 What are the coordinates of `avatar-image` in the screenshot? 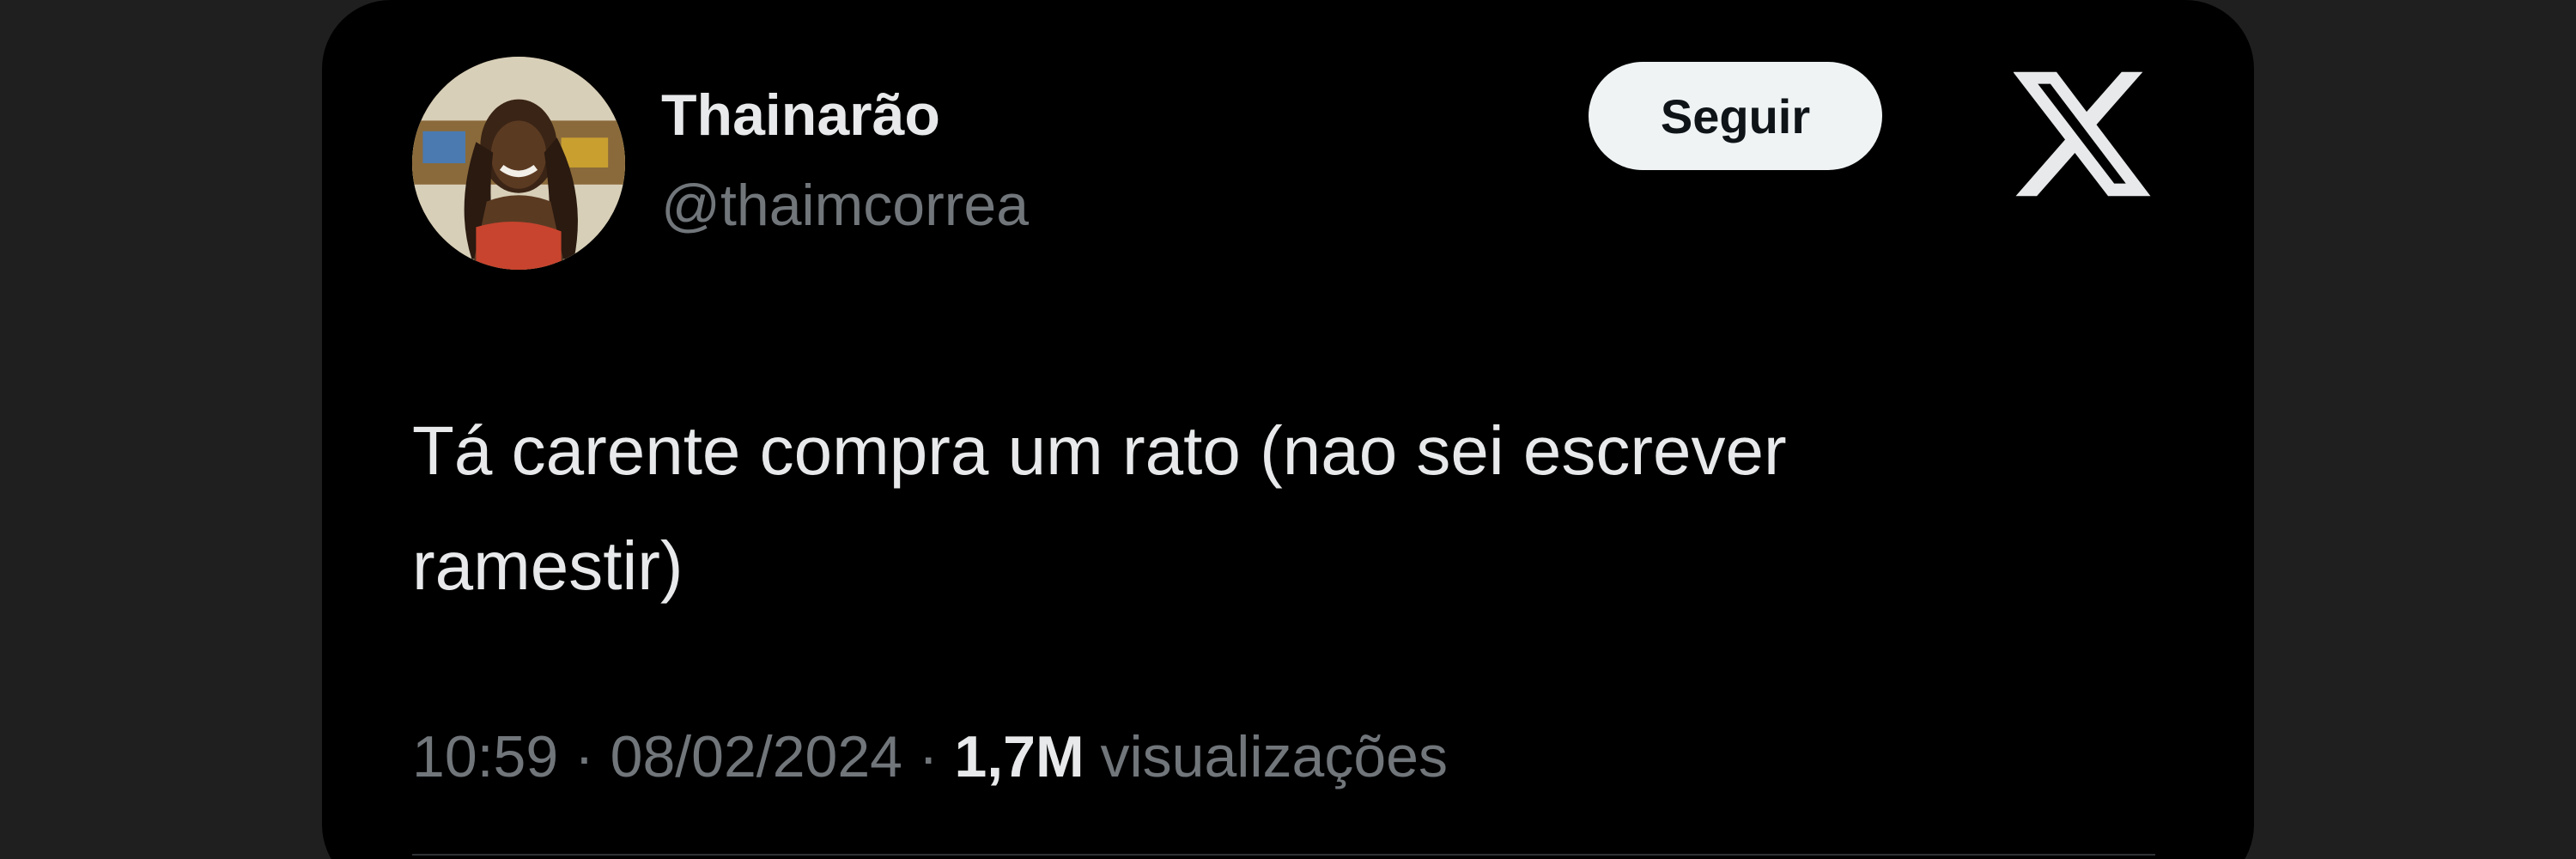 It's located at (519, 163).